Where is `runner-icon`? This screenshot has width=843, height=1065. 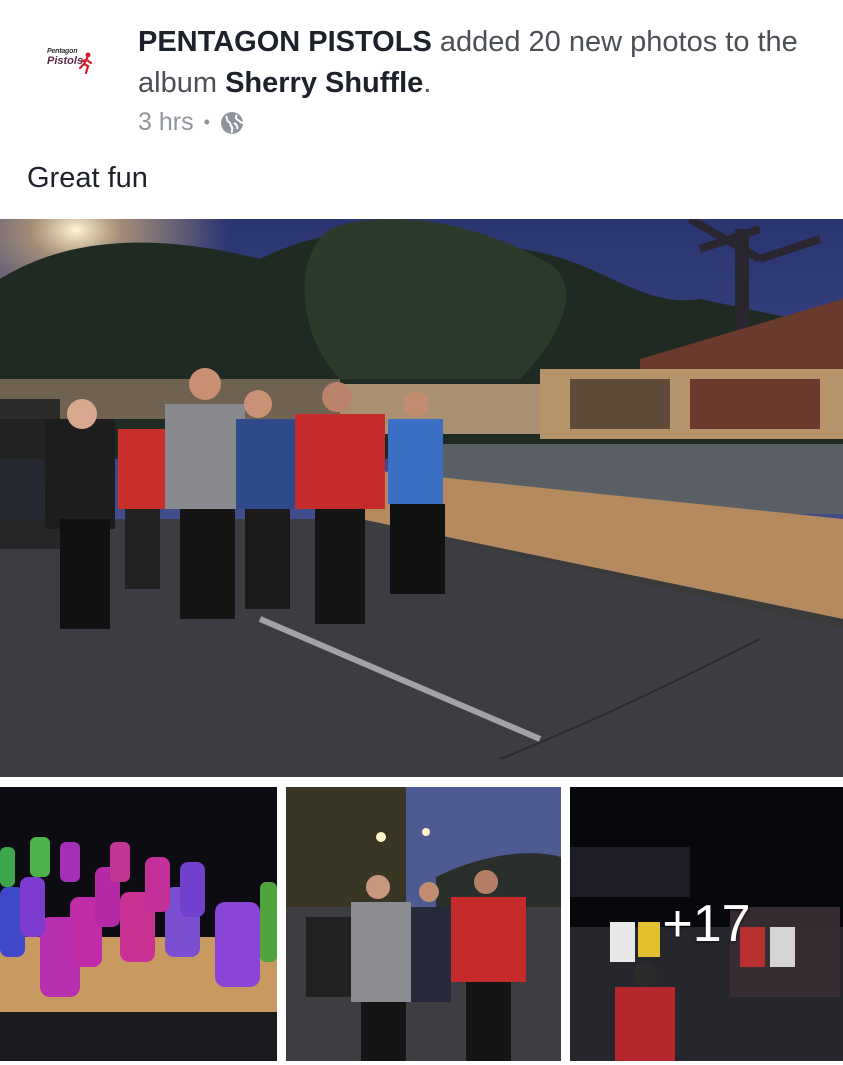
runner-icon is located at coordinates (86, 63).